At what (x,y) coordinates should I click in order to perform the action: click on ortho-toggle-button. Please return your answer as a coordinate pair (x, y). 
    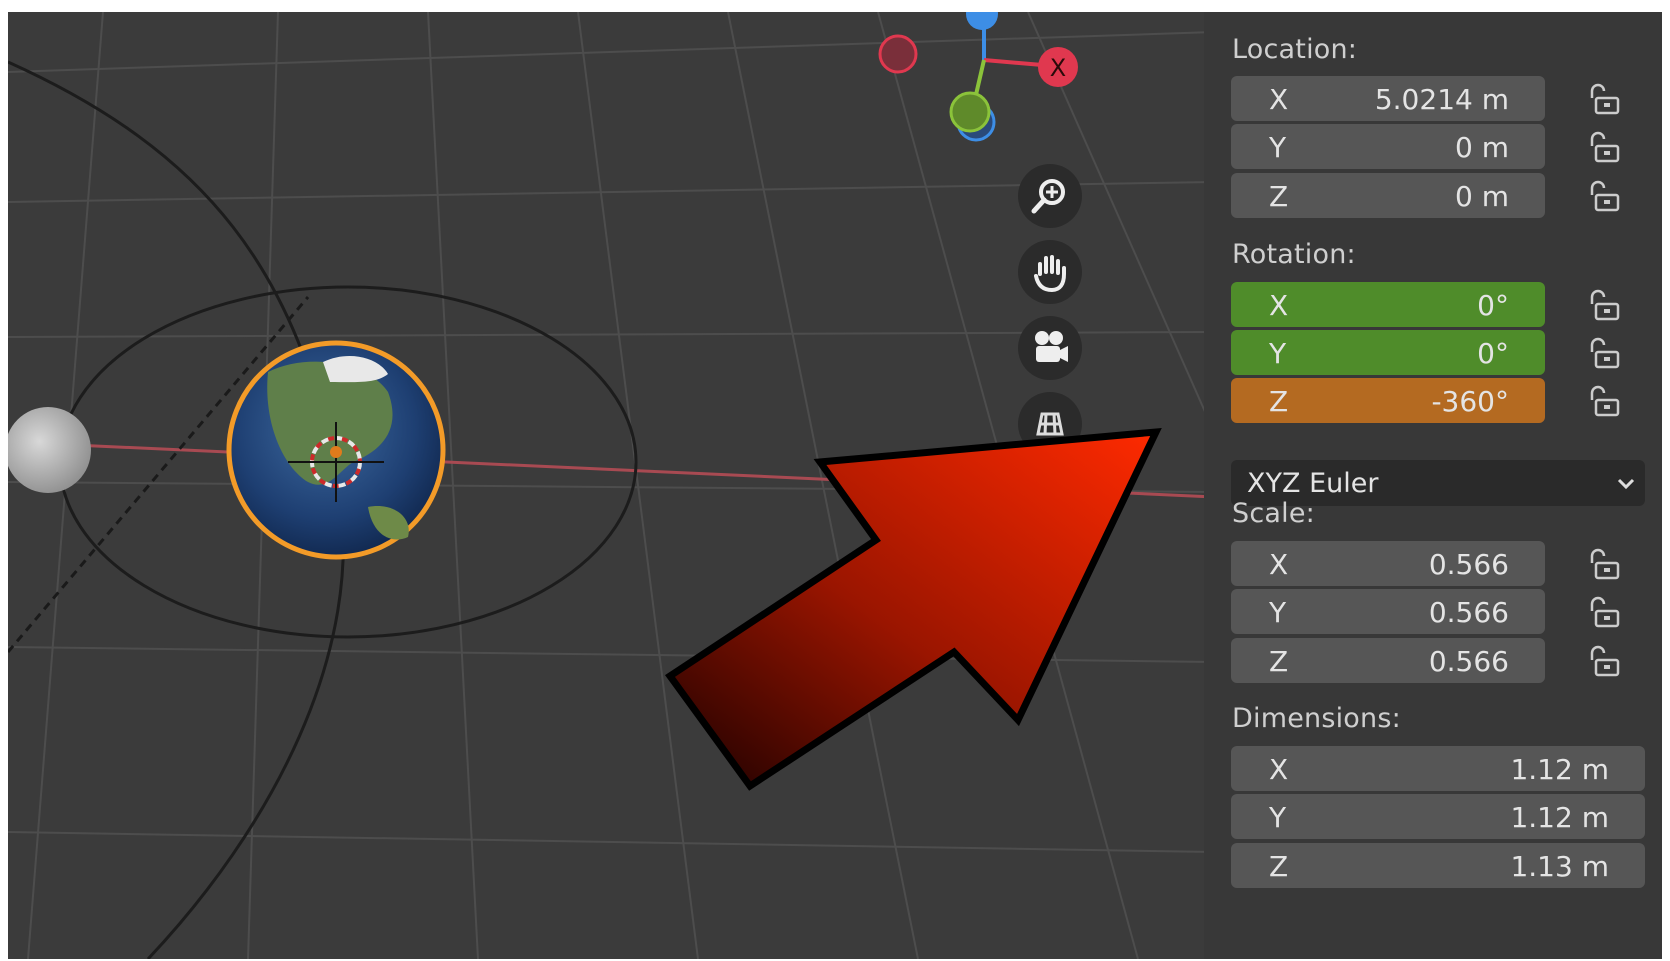
    Looking at the image, I should click on (1050, 424).